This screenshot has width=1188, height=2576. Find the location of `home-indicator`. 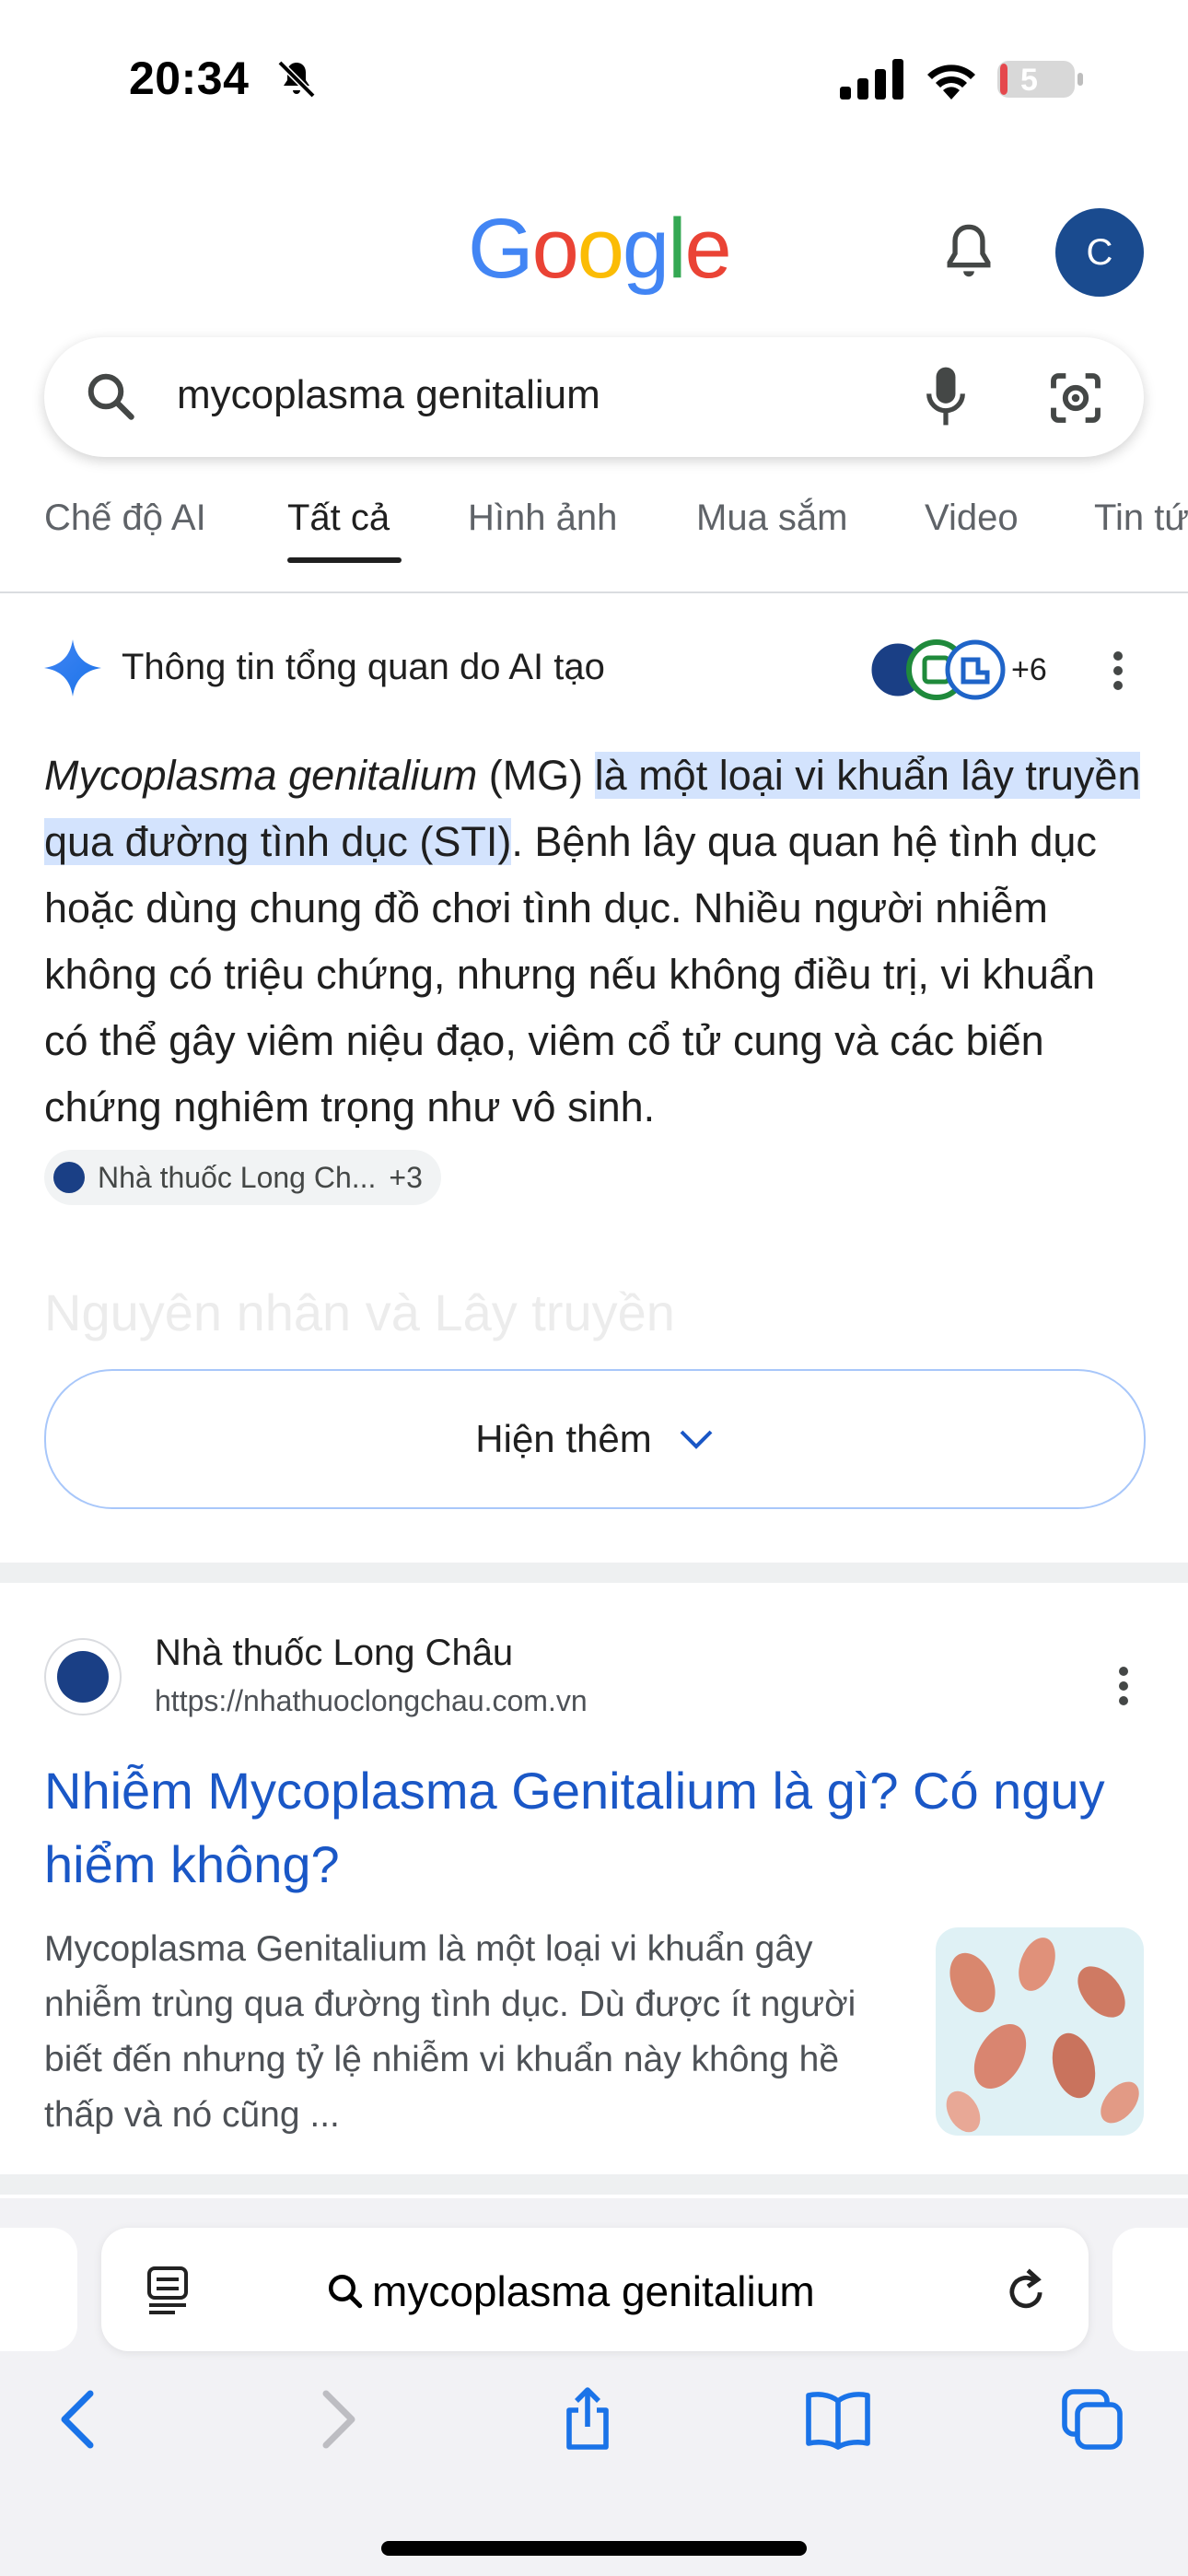

home-indicator is located at coordinates (594, 2548).